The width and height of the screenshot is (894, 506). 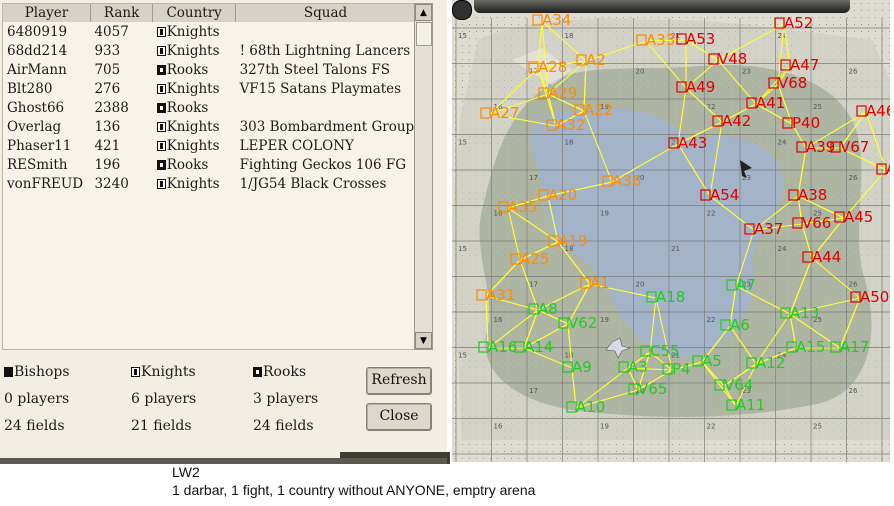 What do you see at coordinates (36, 107) in the screenshot?
I see `player-cell: Ghost66` at bounding box center [36, 107].